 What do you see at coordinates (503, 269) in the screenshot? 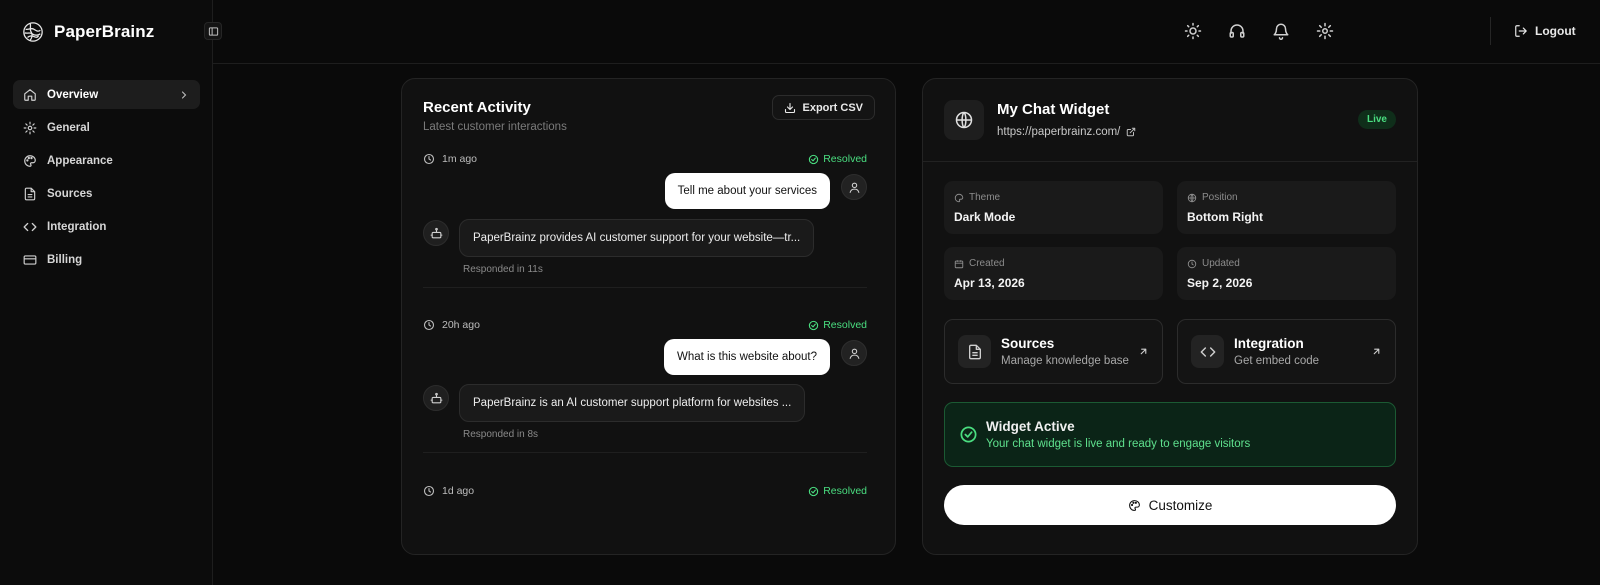
I see `response-time: Responded in 11s` at bounding box center [503, 269].